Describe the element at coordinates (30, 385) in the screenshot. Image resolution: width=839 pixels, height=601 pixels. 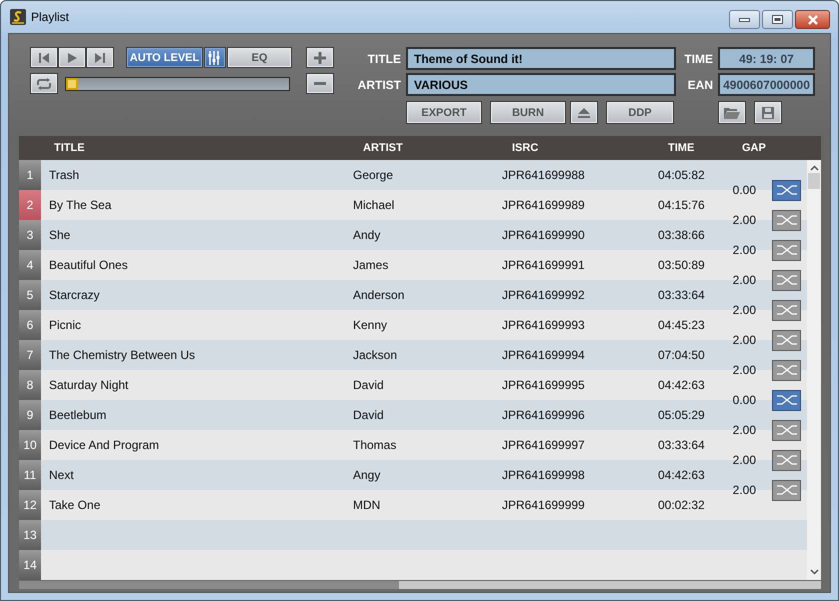
I see `row-number: 8` at that location.